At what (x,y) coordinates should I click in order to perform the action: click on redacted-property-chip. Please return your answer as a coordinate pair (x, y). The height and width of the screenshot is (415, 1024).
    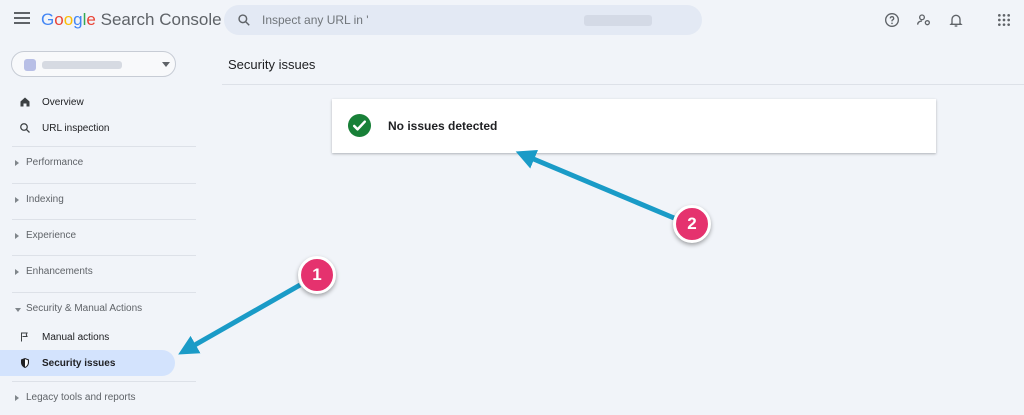
    Looking at the image, I should click on (618, 20).